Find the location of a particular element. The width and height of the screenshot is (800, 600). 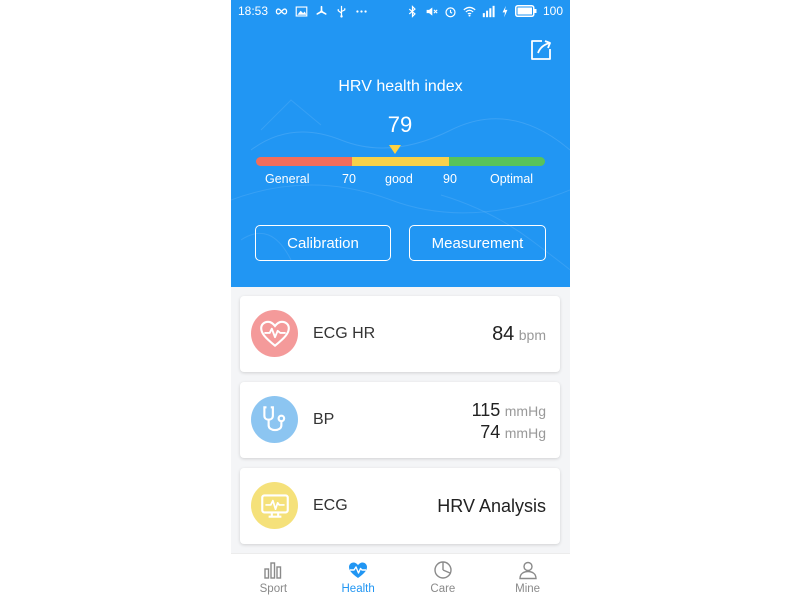

tab-mine-label: Mine is located at coordinates (528, 589).